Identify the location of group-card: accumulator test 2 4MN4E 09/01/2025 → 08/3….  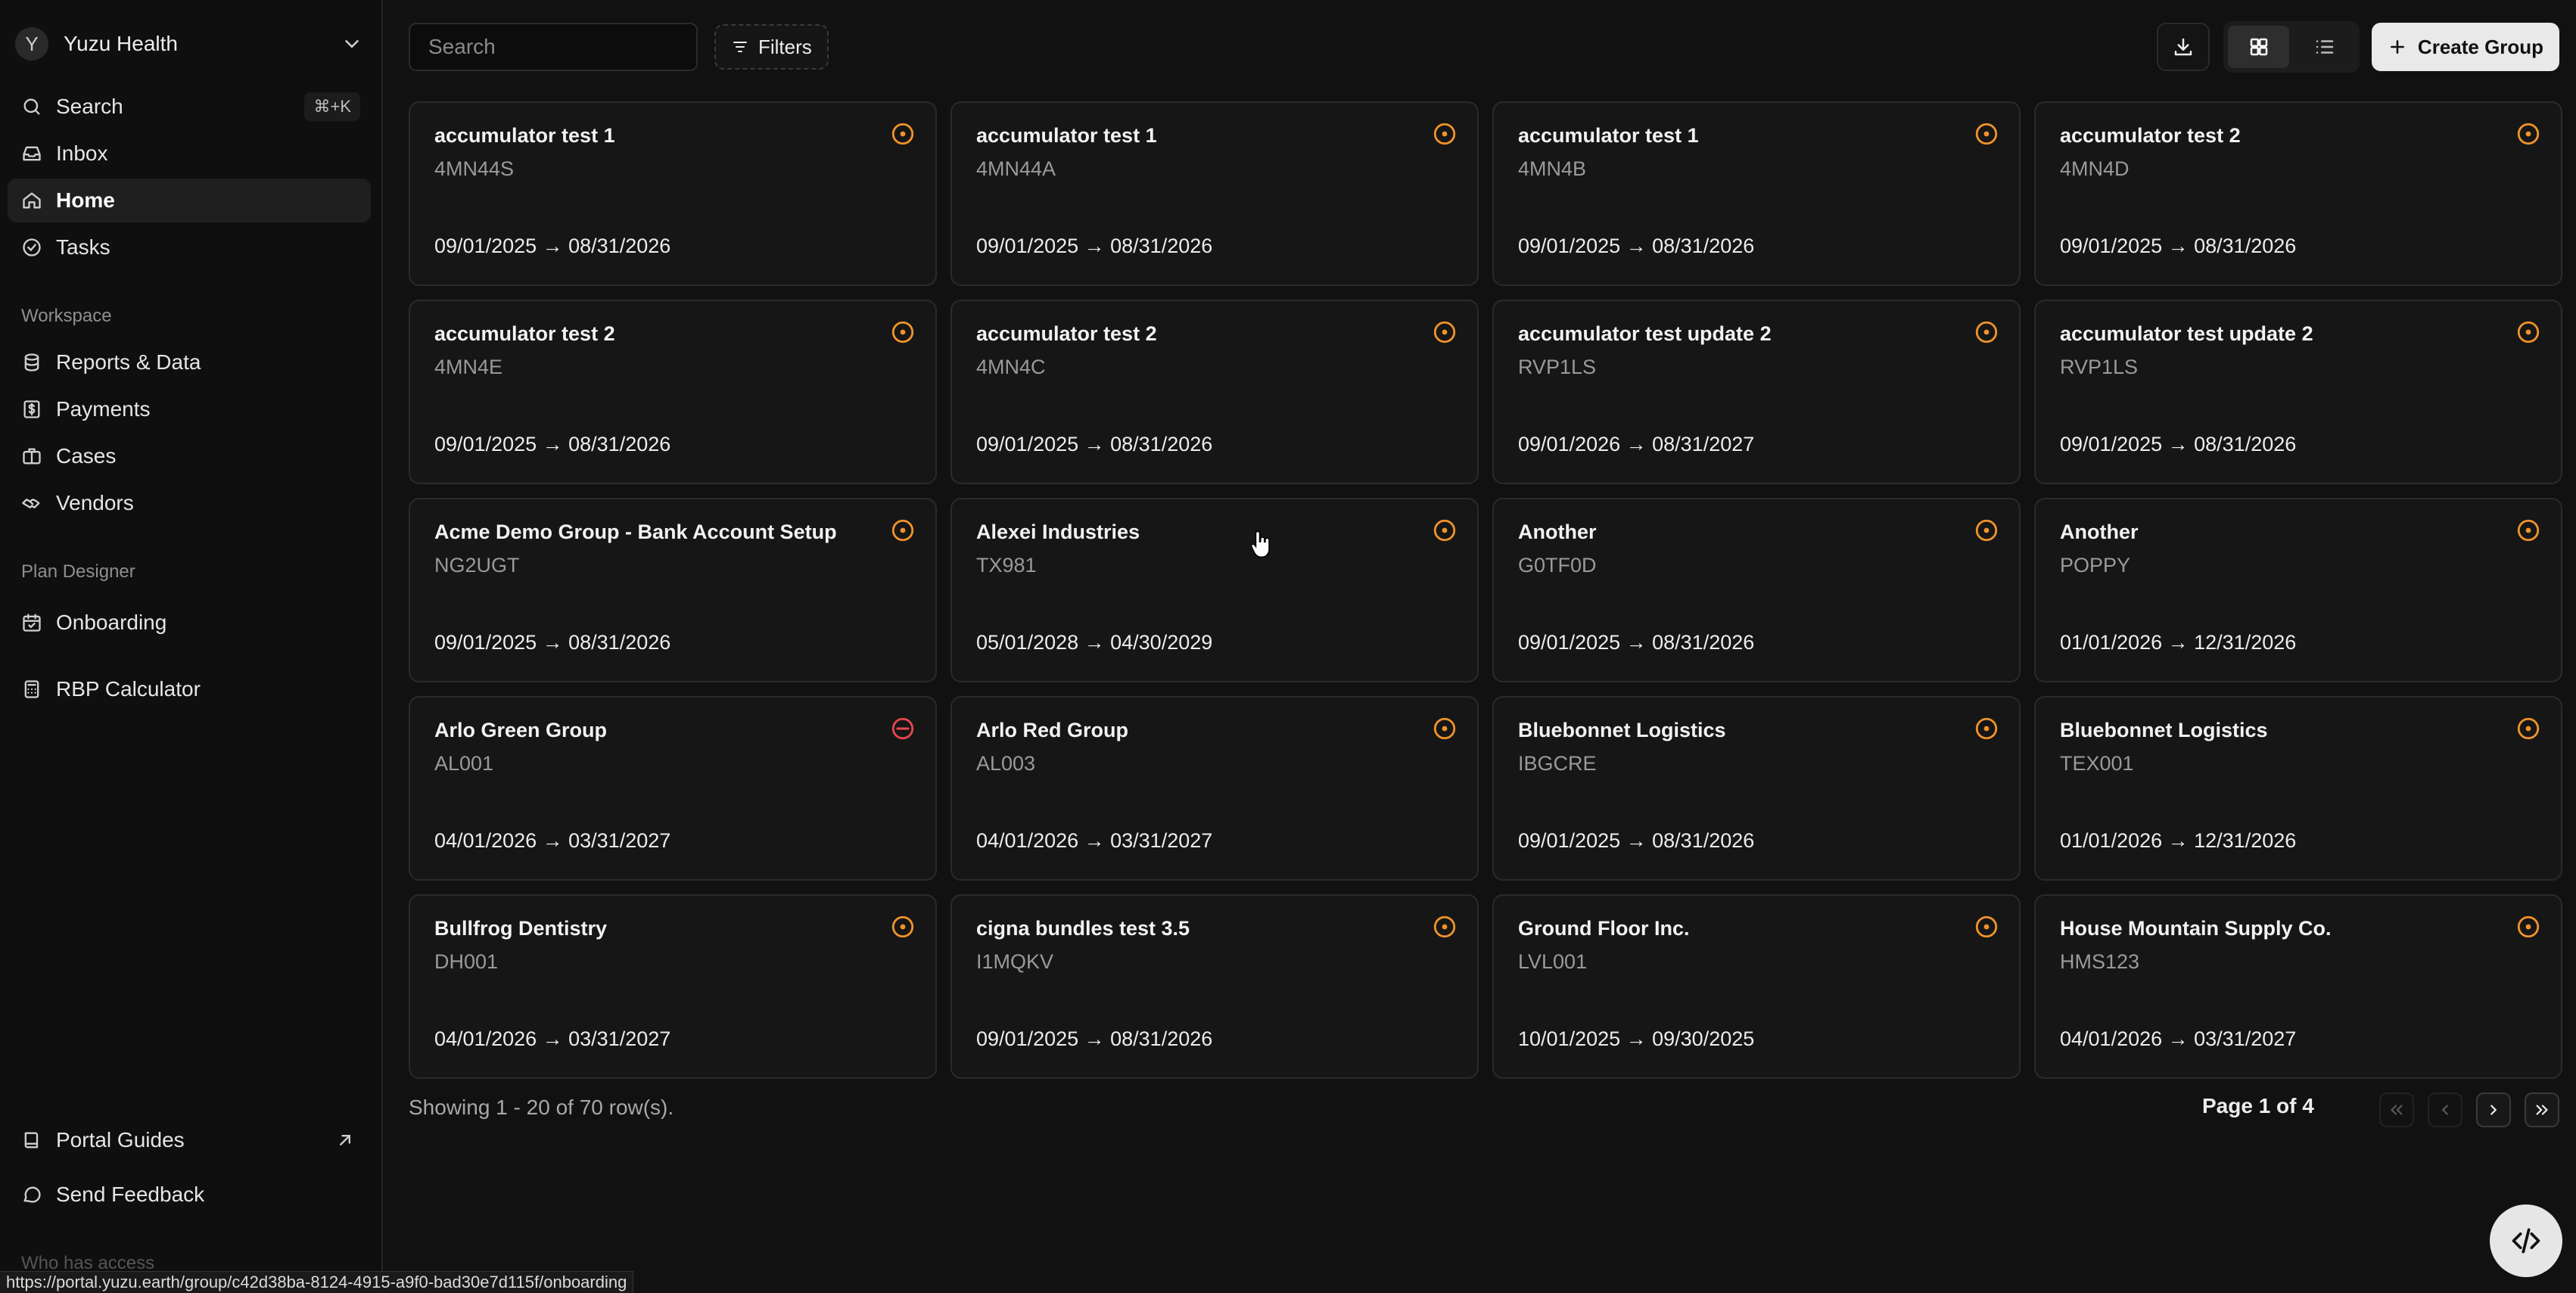
(673, 392).